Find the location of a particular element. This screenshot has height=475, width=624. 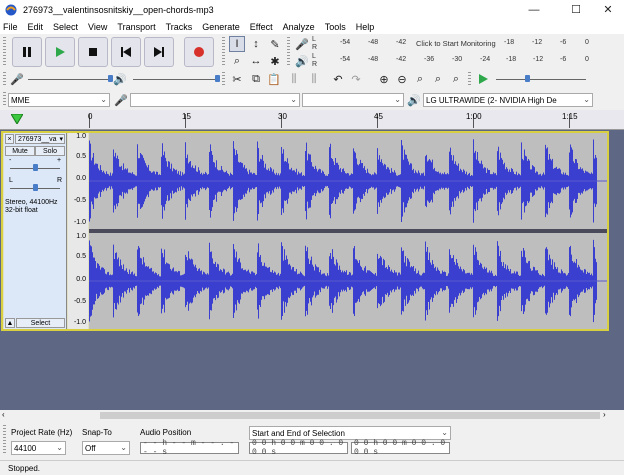

zoom-in-icon: ⊕ is located at coordinates (384, 79).